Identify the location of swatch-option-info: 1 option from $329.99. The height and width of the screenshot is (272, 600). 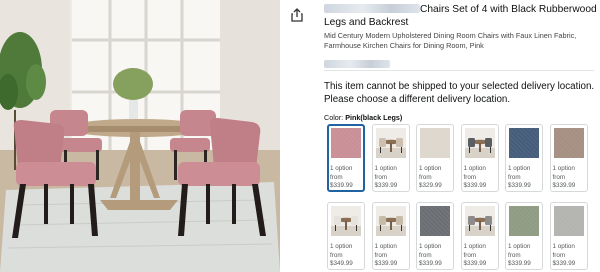
(430, 178).